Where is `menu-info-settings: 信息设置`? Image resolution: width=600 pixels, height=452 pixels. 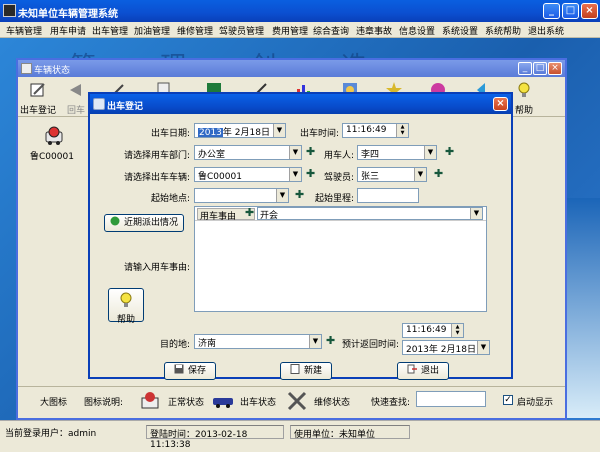
menu-info-settings: 信息设置 is located at coordinates (417, 30).